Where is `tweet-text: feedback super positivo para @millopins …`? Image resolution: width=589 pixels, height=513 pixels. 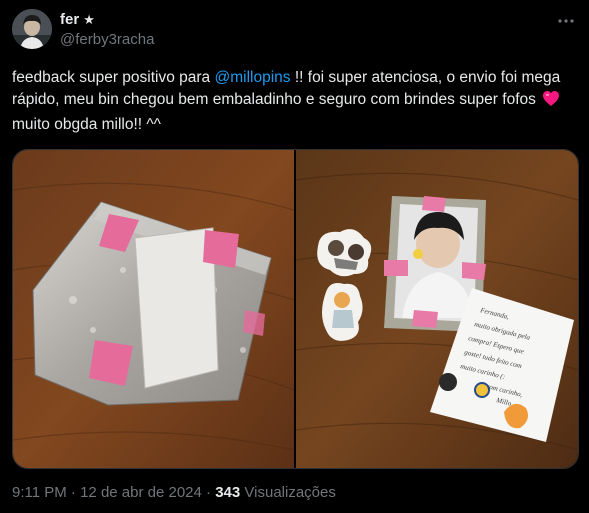 tweet-text: feedback super positivo para @millopins … is located at coordinates (292, 101).